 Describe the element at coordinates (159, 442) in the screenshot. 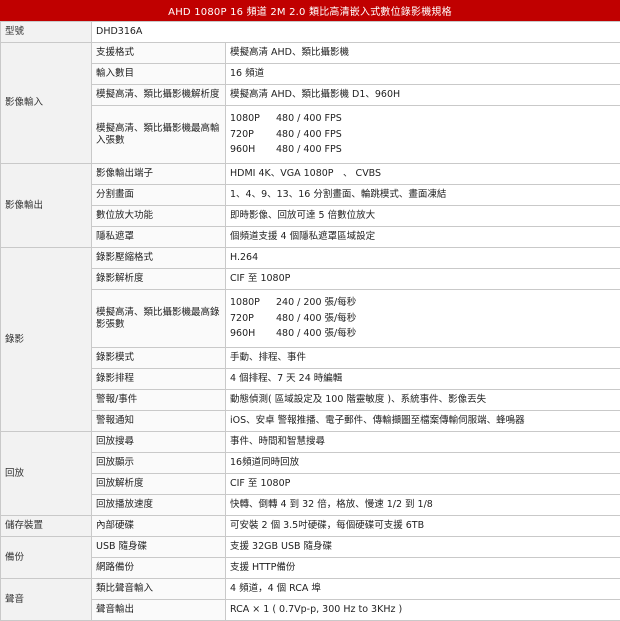

I see `spec-label: 回放搜尋` at that location.